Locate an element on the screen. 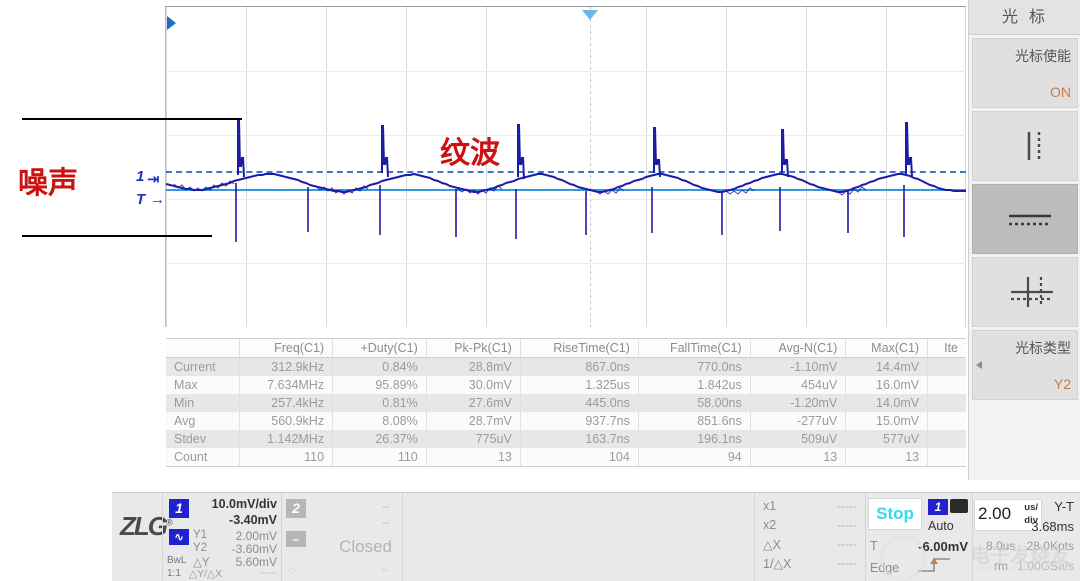 The image size is (1080, 581). table-row: Count 110 110 13 104 94 13 13 is located at coordinates (566, 457).